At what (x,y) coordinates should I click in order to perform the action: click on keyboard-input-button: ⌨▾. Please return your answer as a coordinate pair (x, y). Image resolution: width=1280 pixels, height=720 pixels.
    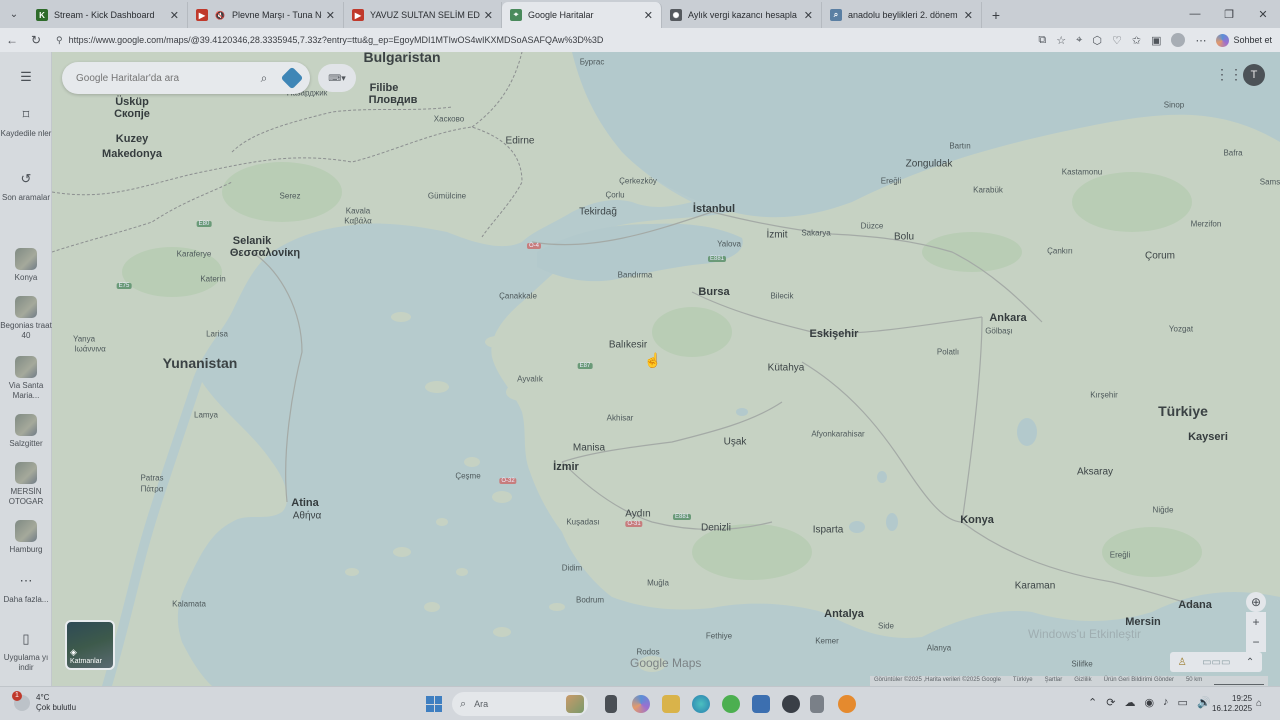
    Looking at the image, I should click on (337, 78).